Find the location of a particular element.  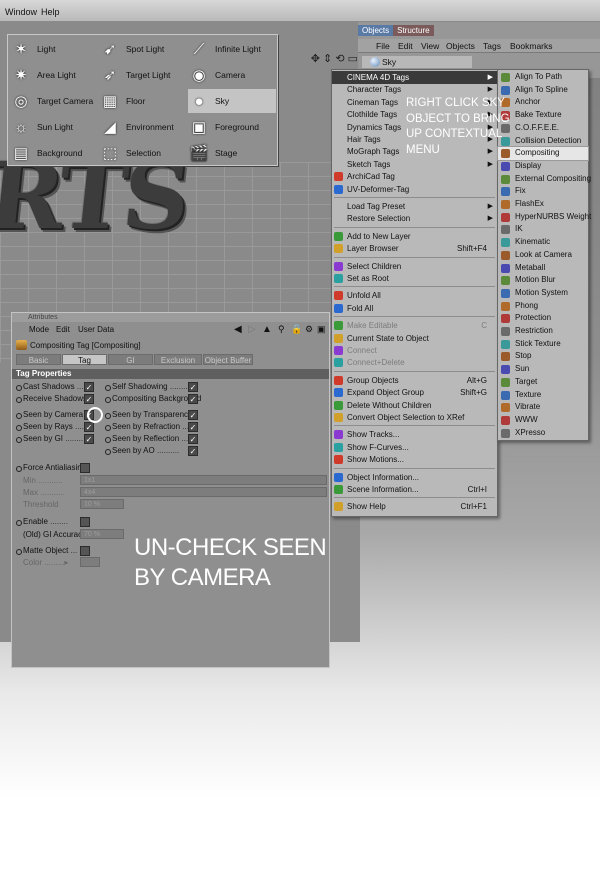

context-menu-item-scene-information: Scene Information... Ctrl+I is located at coordinates (414, 489).